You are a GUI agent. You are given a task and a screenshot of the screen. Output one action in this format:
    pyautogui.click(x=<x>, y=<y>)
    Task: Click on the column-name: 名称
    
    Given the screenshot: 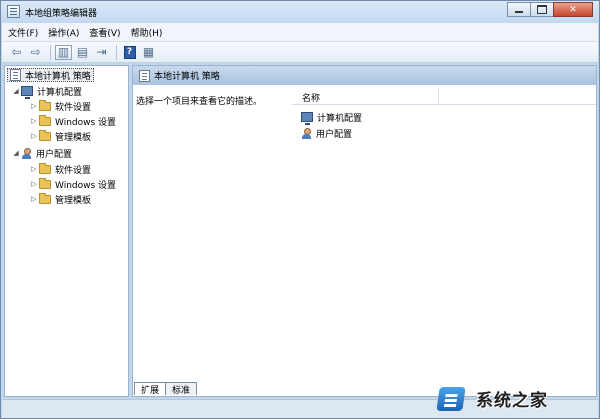 What is the action you would take?
    pyautogui.click(x=311, y=97)
    